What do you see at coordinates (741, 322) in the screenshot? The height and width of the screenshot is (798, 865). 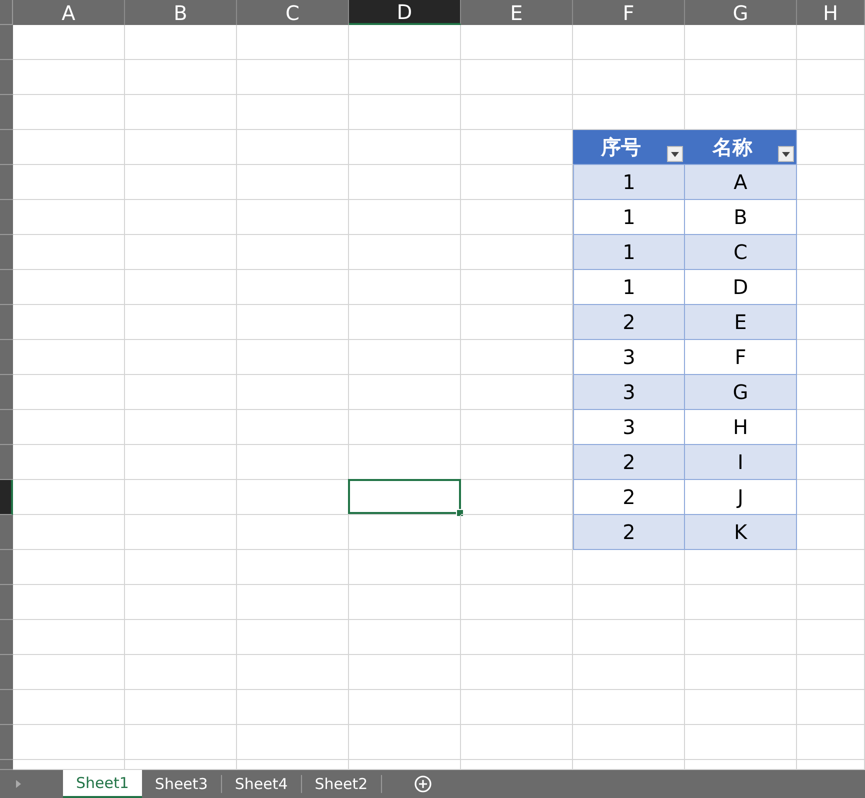 I see `table-cell: E` at bounding box center [741, 322].